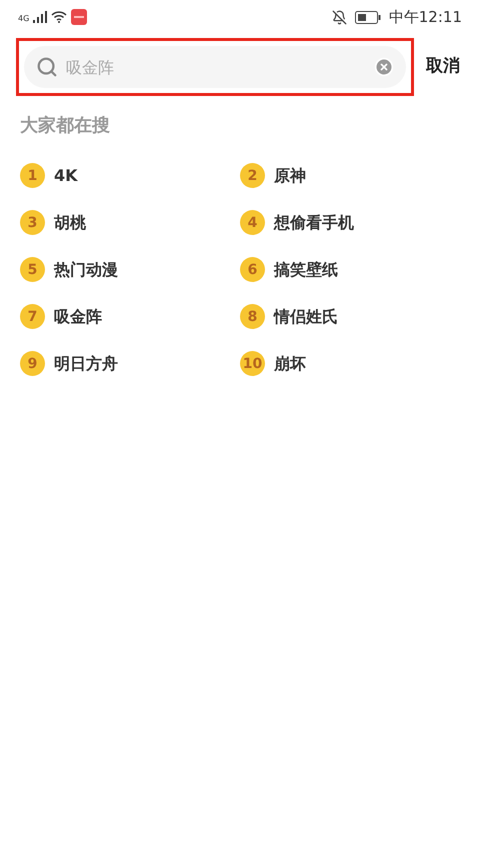 The image size is (480, 853). I want to click on rank-badge: 6, so click(252, 269).